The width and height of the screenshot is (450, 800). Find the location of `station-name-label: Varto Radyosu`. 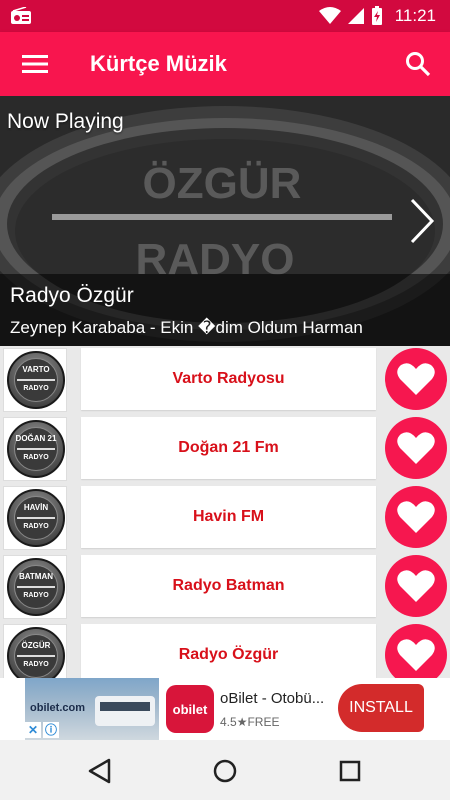

station-name-label: Varto Radyosu is located at coordinates (228, 378).